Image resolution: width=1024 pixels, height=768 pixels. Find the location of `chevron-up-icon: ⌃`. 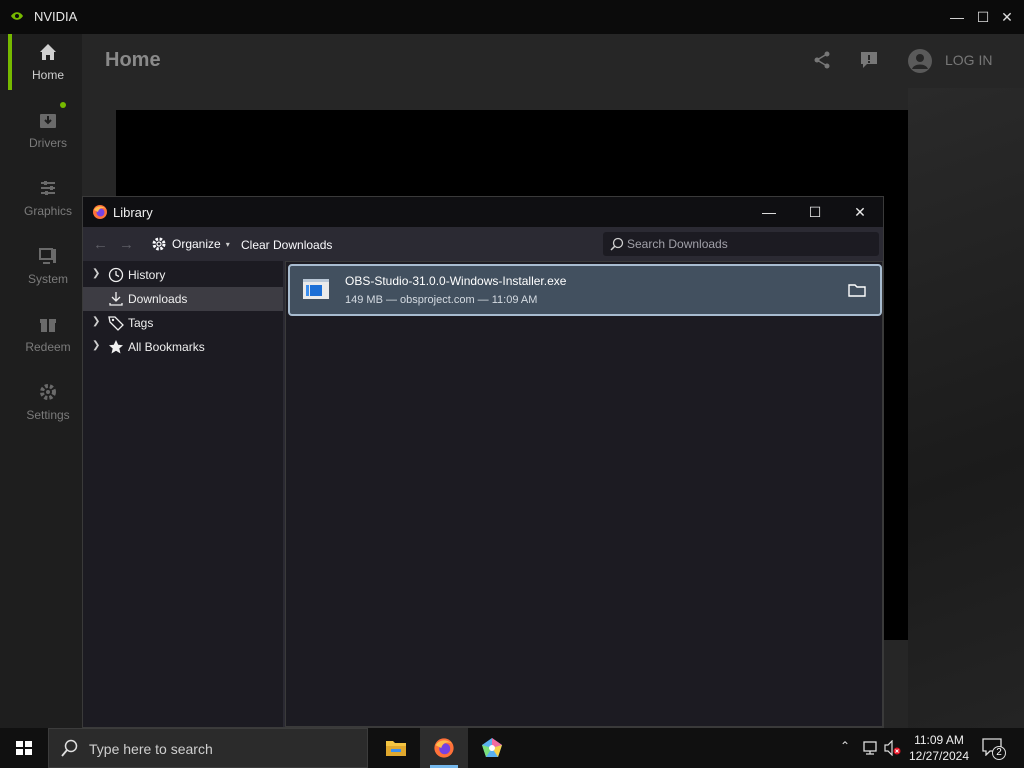

chevron-up-icon: ⌃ is located at coordinates (845, 746).